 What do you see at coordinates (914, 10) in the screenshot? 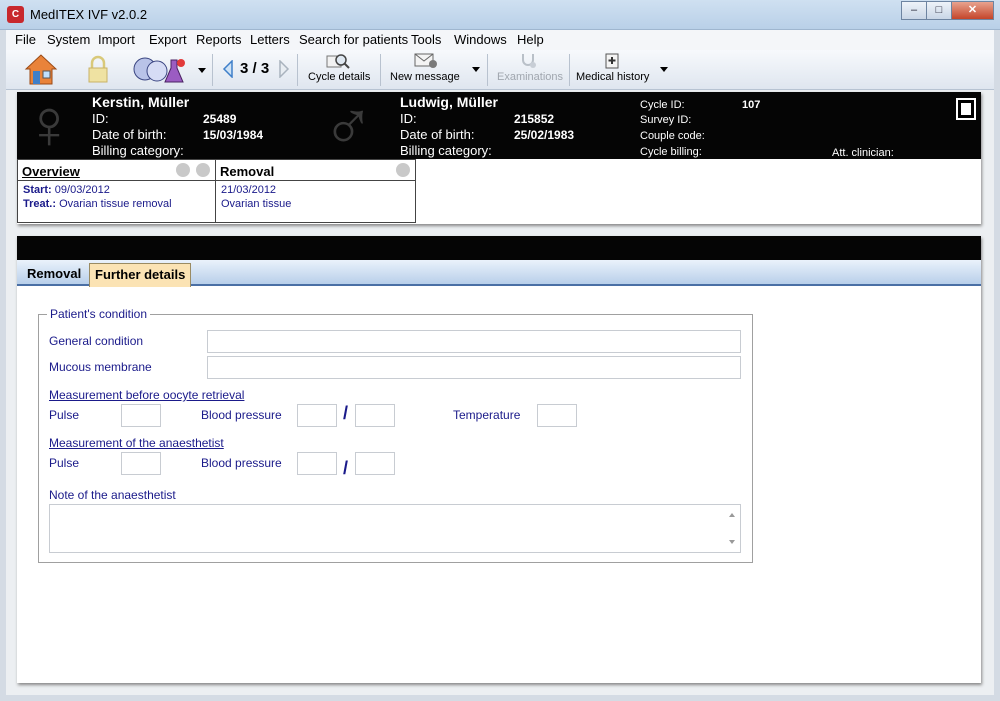
I see `minimize-icon: –` at bounding box center [914, 10].